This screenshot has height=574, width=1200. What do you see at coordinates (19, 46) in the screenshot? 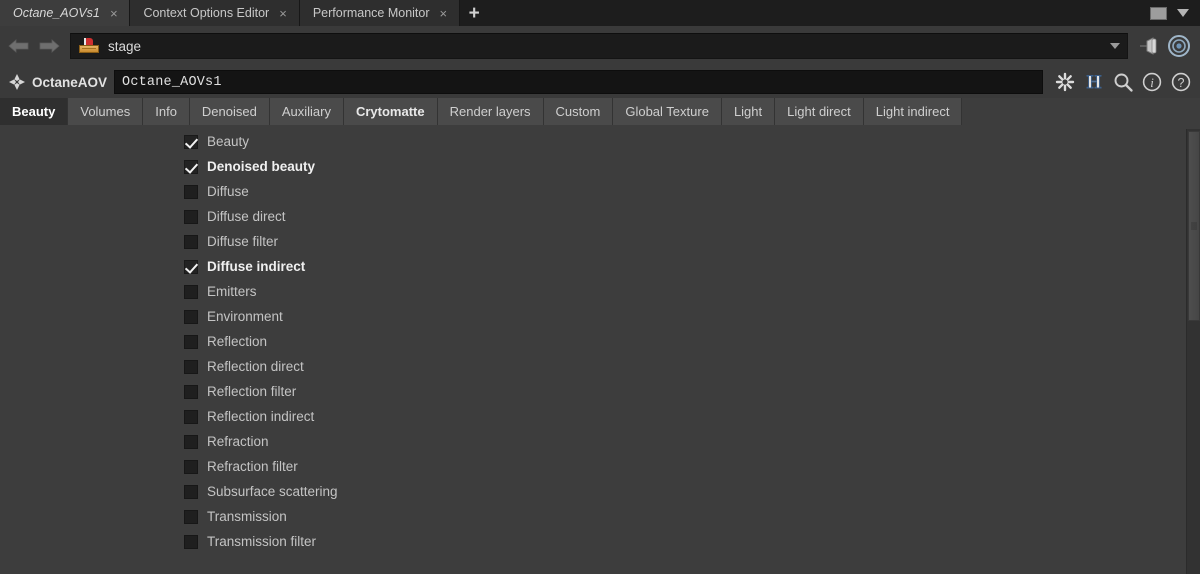
I see `back-arrow-icon` at bounding box center [19, 46].